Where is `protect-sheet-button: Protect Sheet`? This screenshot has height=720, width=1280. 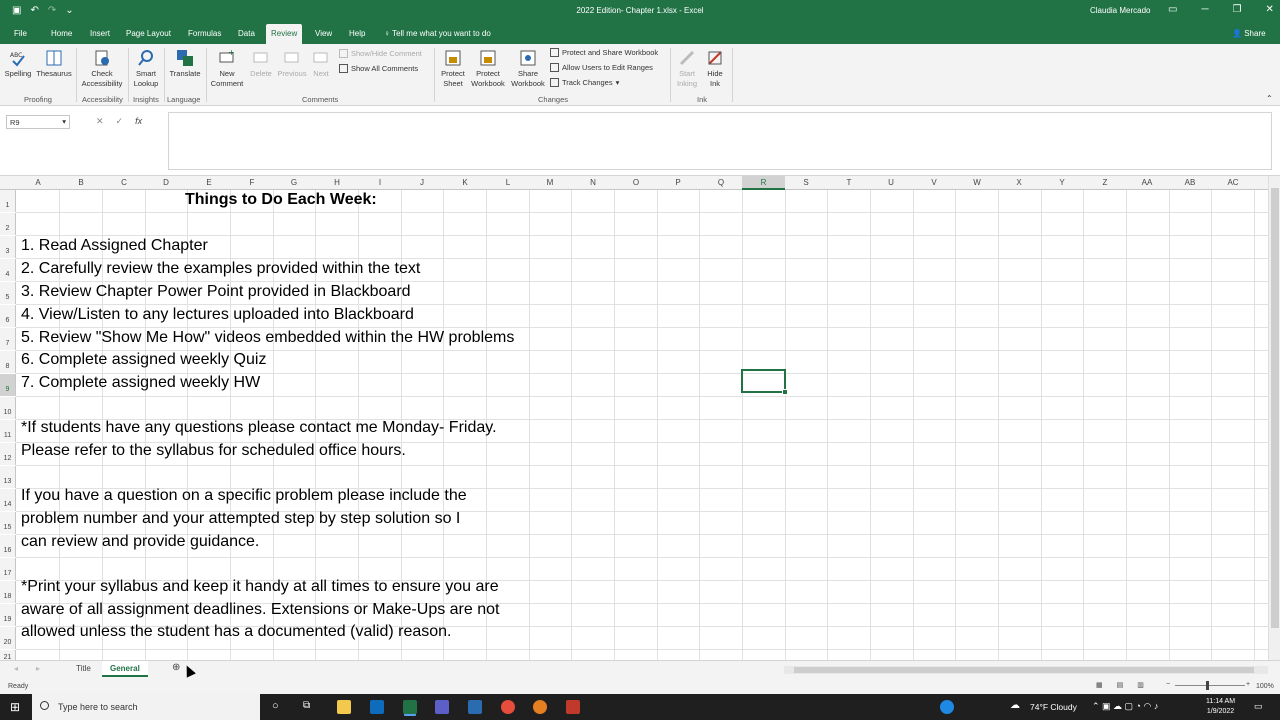
protect-sheet-button: Protect Sheet is located at coordinates (453, 69).